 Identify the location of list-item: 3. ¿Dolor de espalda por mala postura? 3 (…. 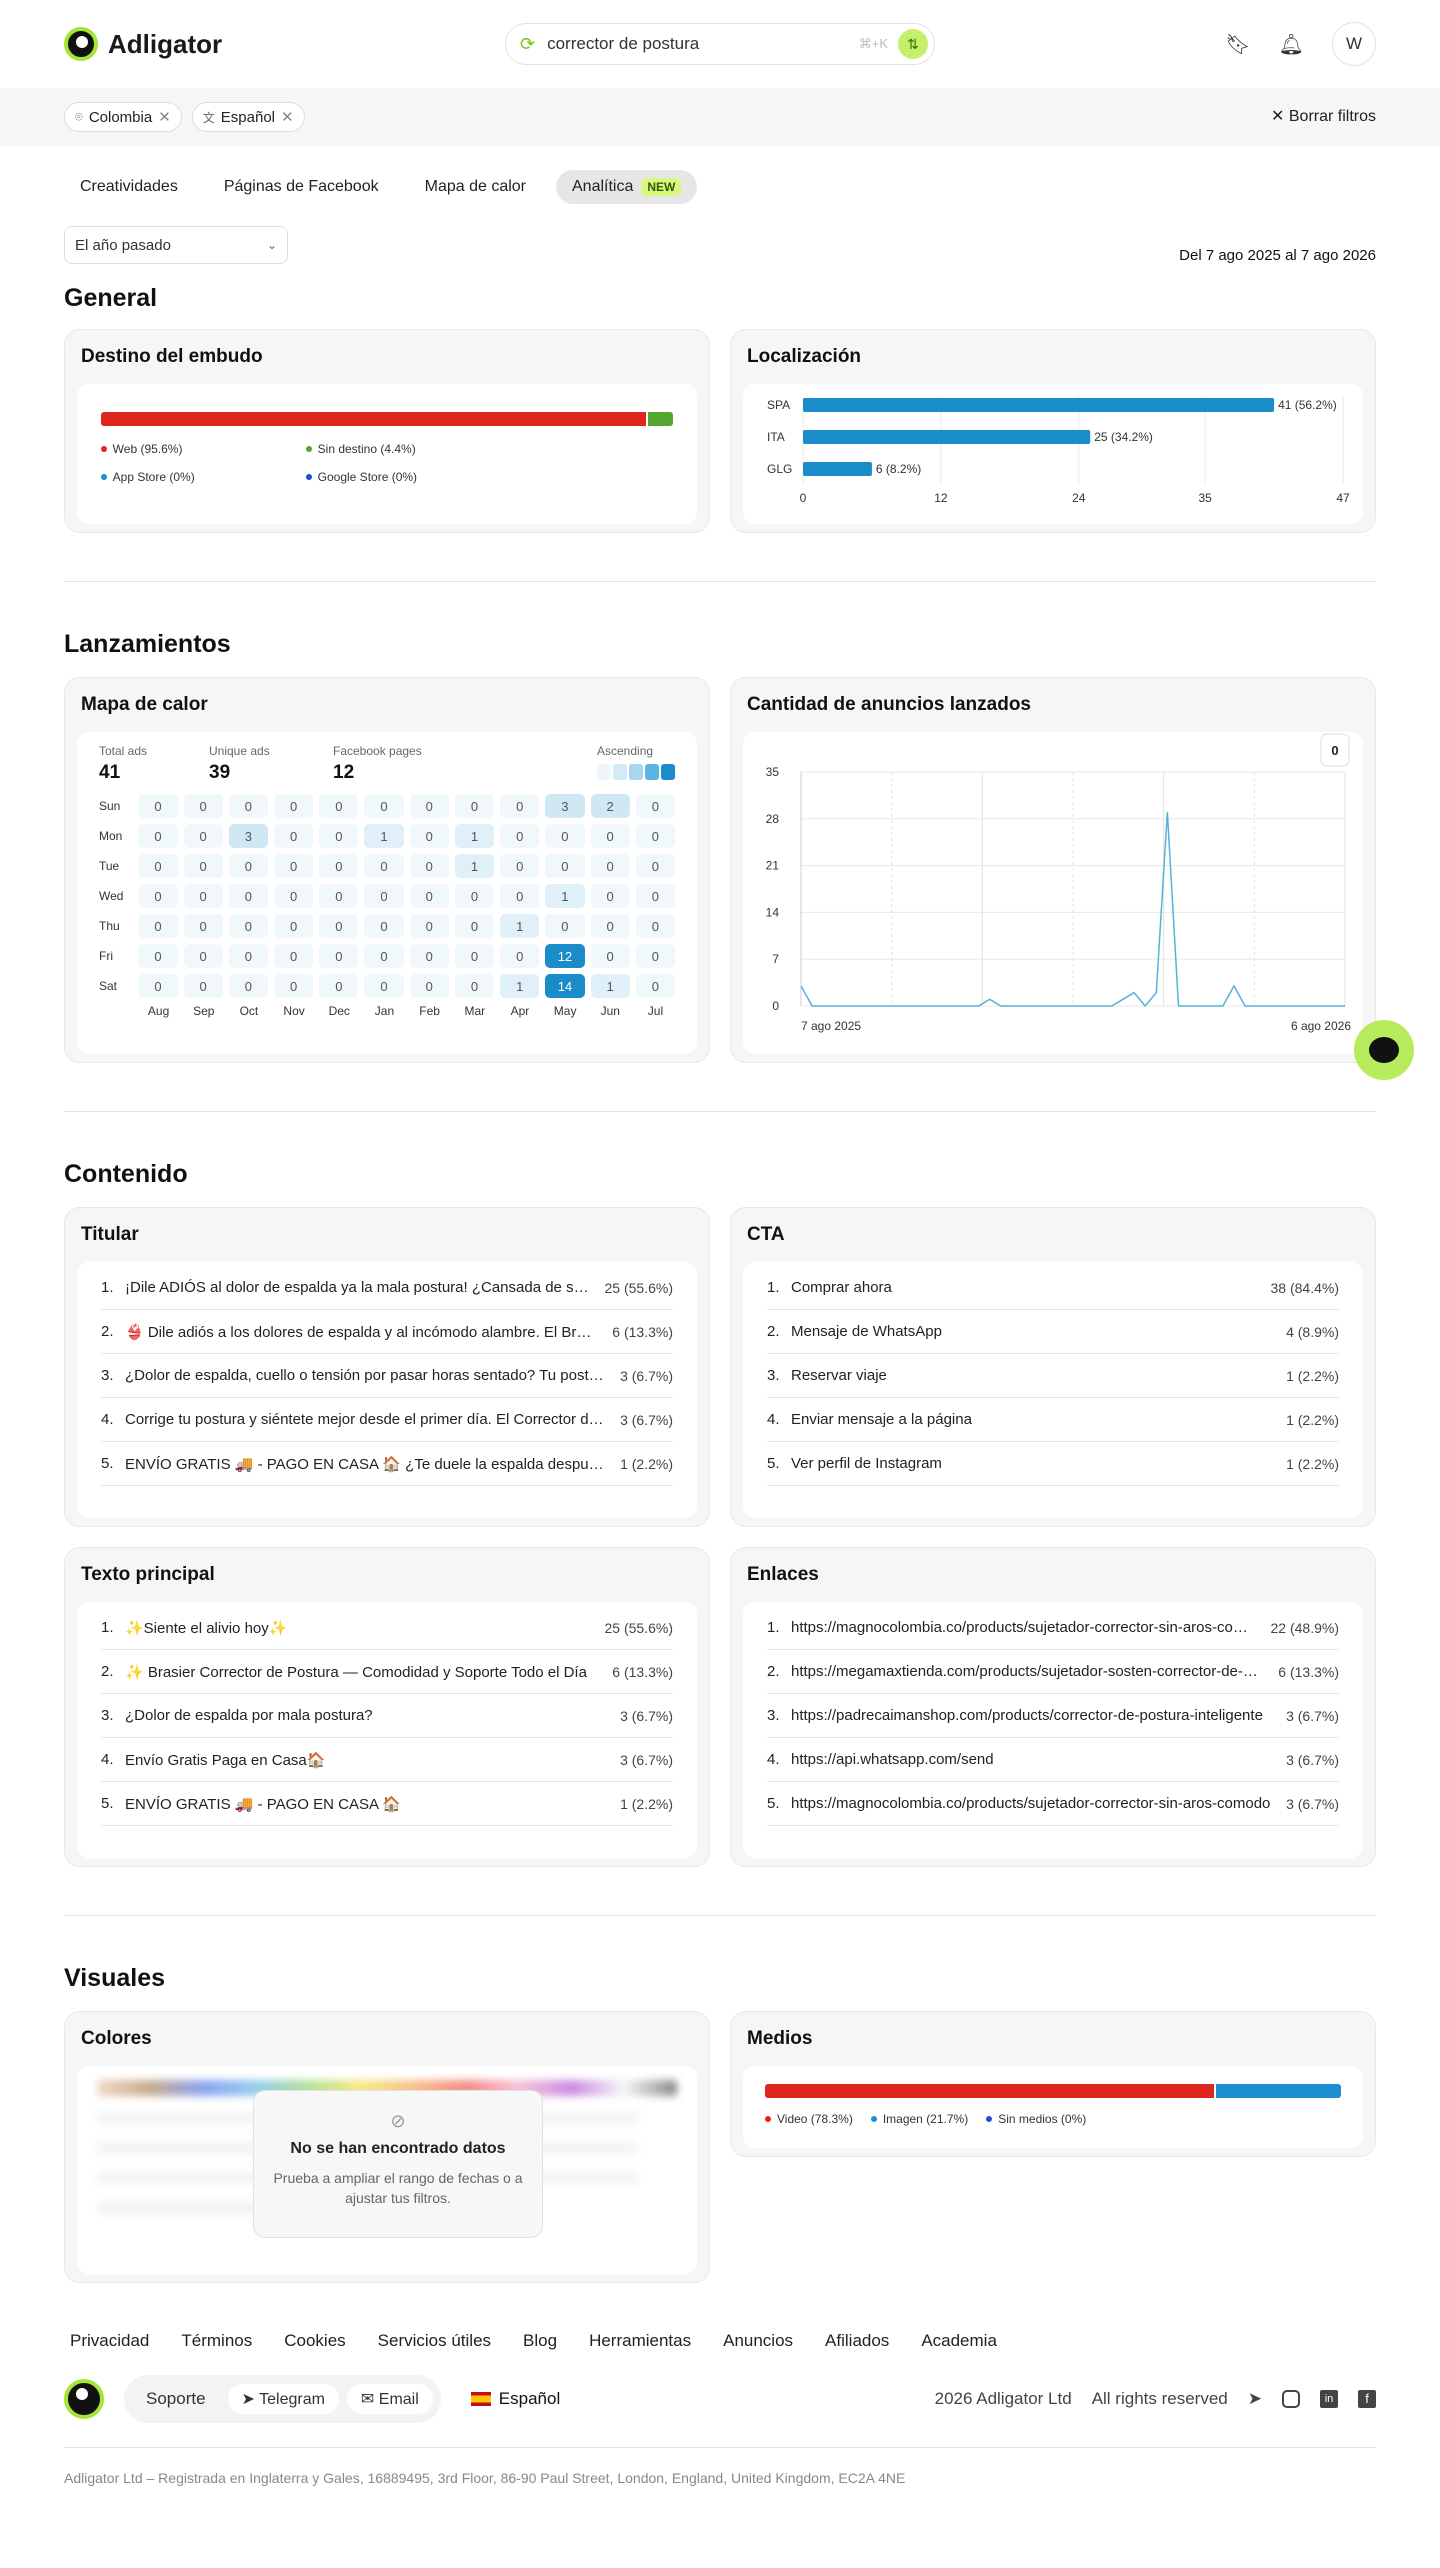
(387, 1716).